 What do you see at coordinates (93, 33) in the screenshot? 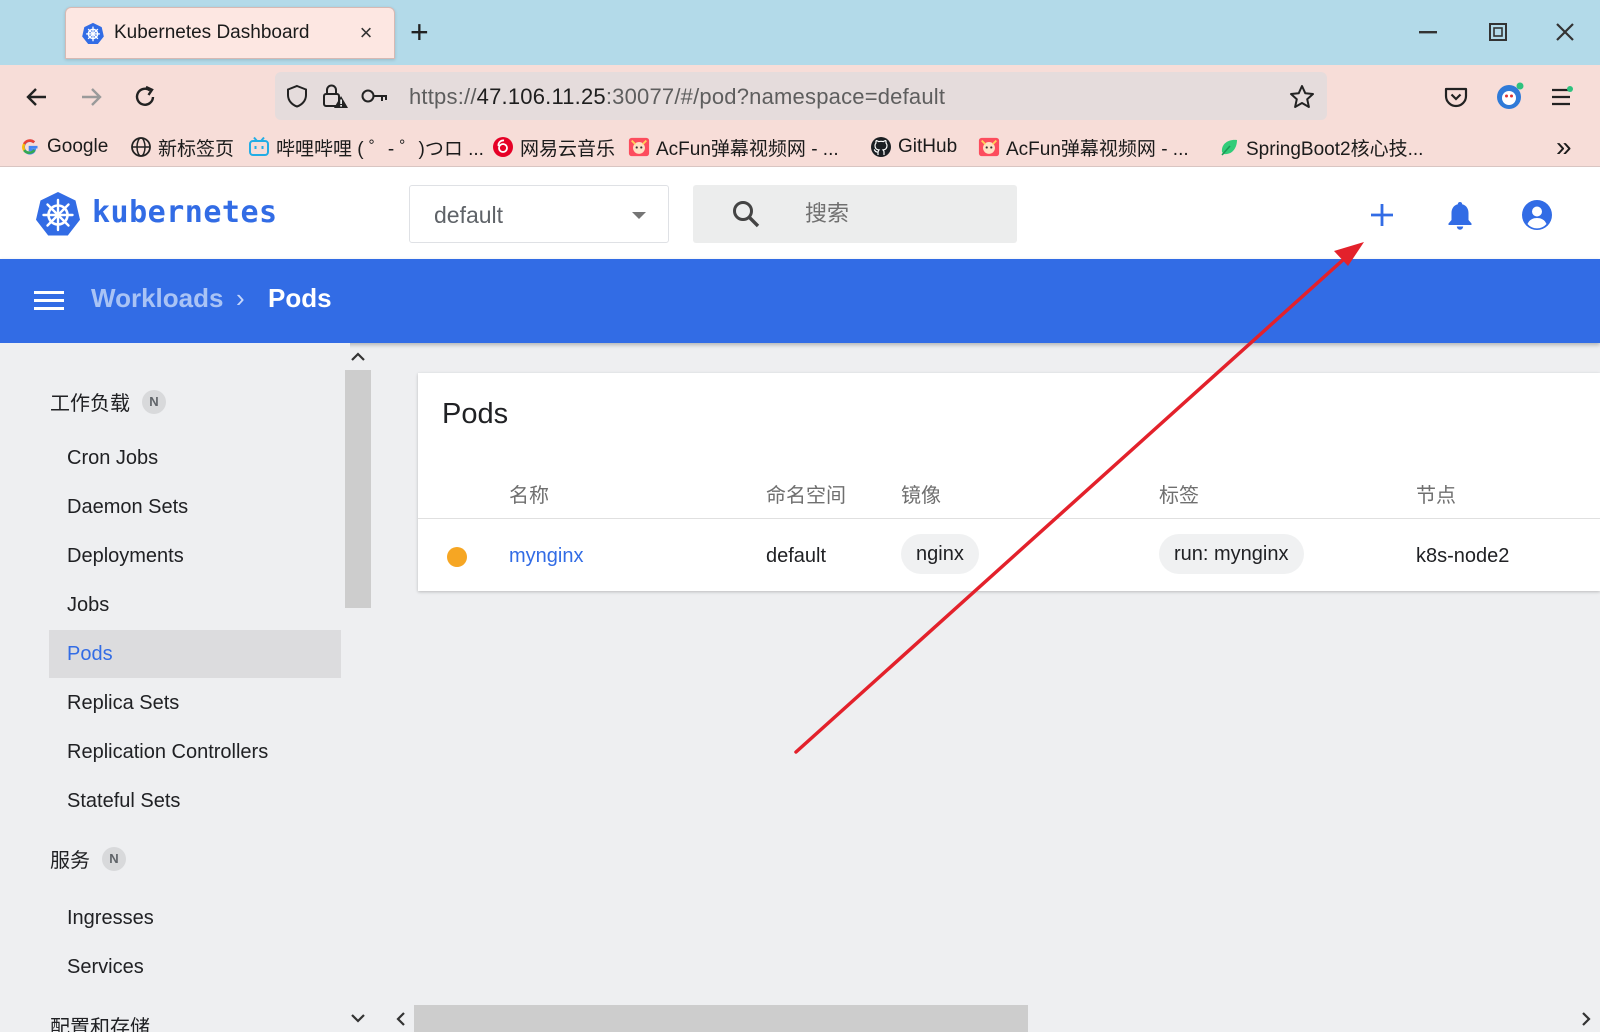
I see `kubernetes-favicon-icon` at bounding box center [93, 33].